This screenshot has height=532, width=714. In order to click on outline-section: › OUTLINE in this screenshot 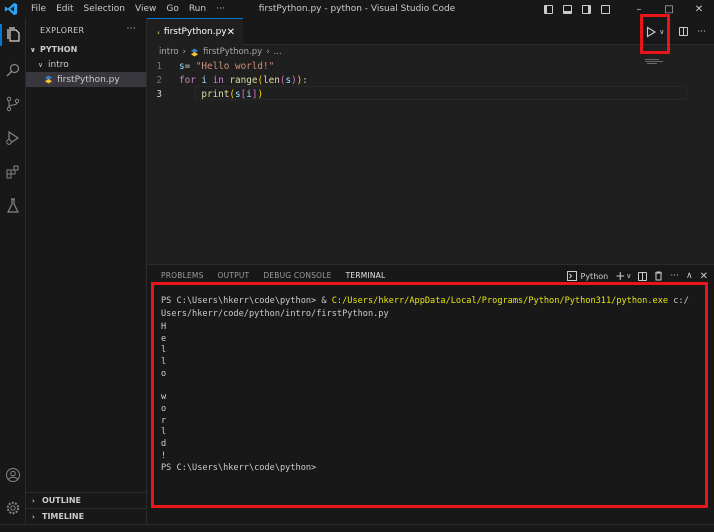, I will do `click(86, 500)`.